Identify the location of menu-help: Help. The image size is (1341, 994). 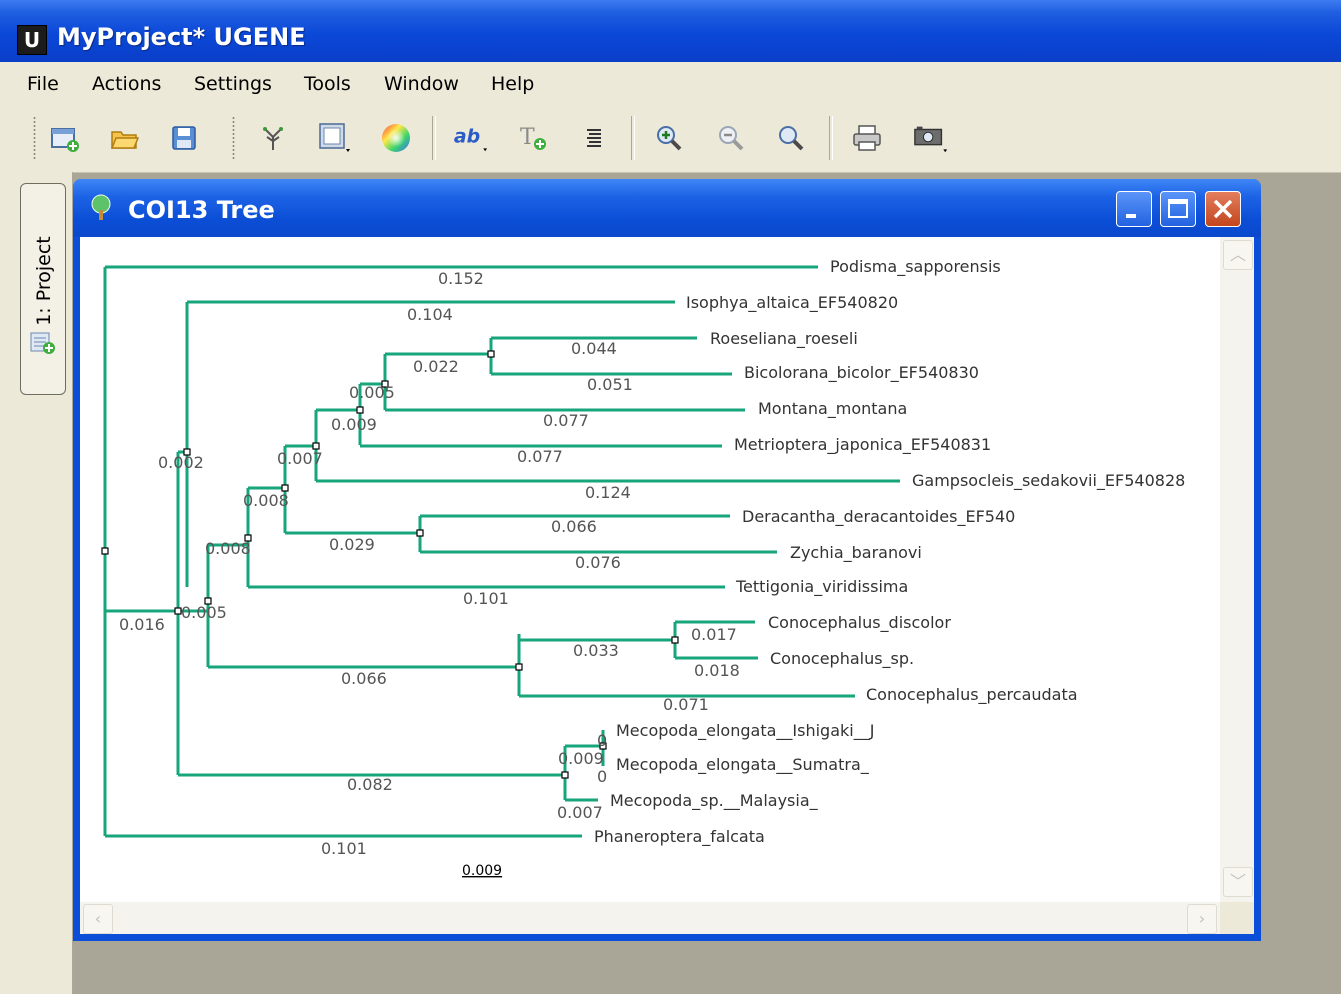
(512, 84).